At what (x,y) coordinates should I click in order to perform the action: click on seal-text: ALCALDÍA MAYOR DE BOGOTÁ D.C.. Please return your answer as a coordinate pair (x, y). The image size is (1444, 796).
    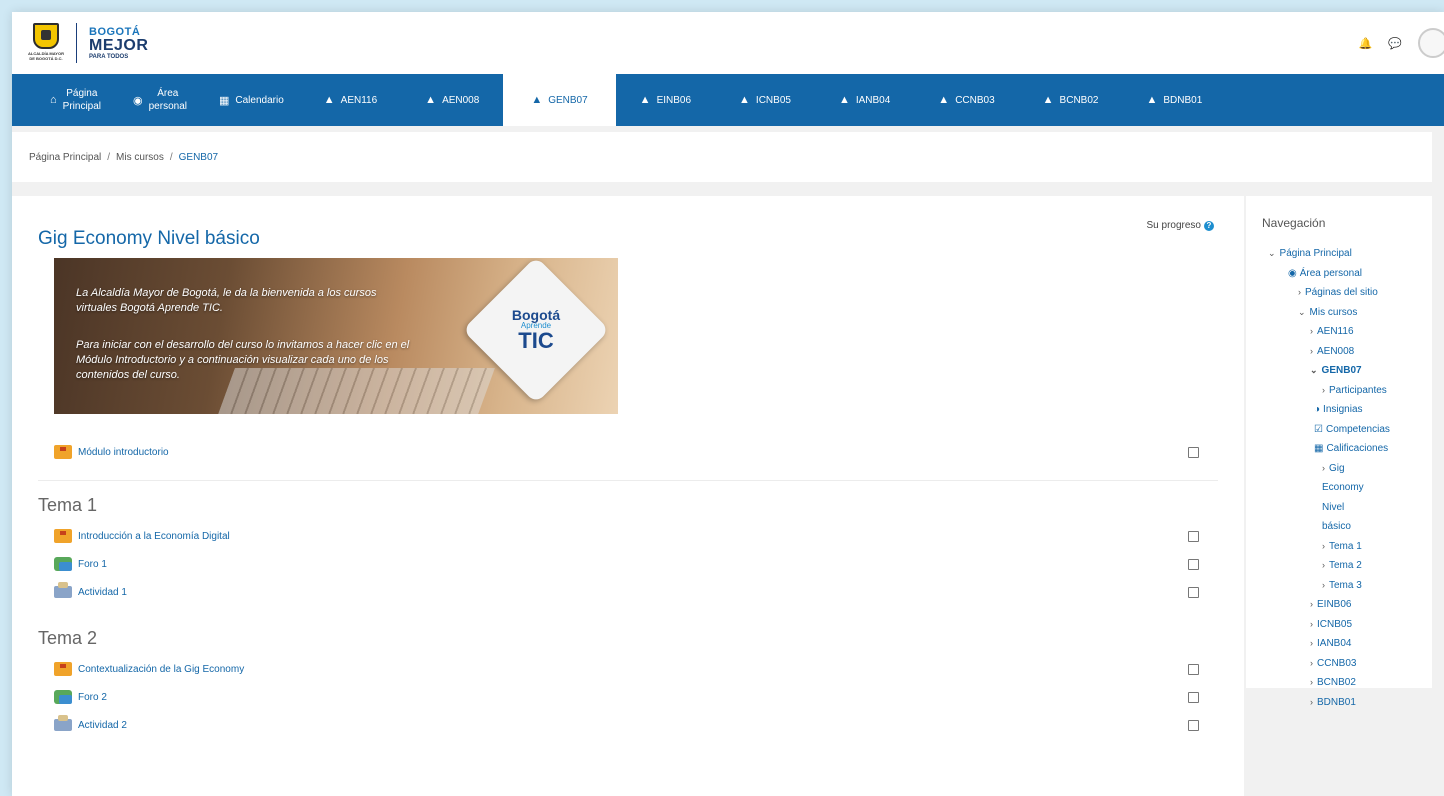
    Looking at the image, I should click on (46, 56).